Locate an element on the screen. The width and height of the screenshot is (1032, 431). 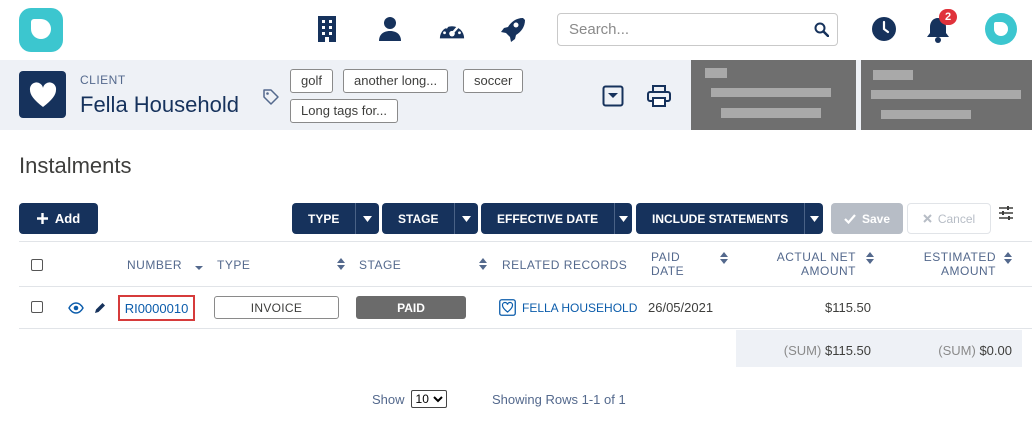
column-header-actual-net-amount: ACTUAL NET AMOUNT is located at coordinates (816, 264).